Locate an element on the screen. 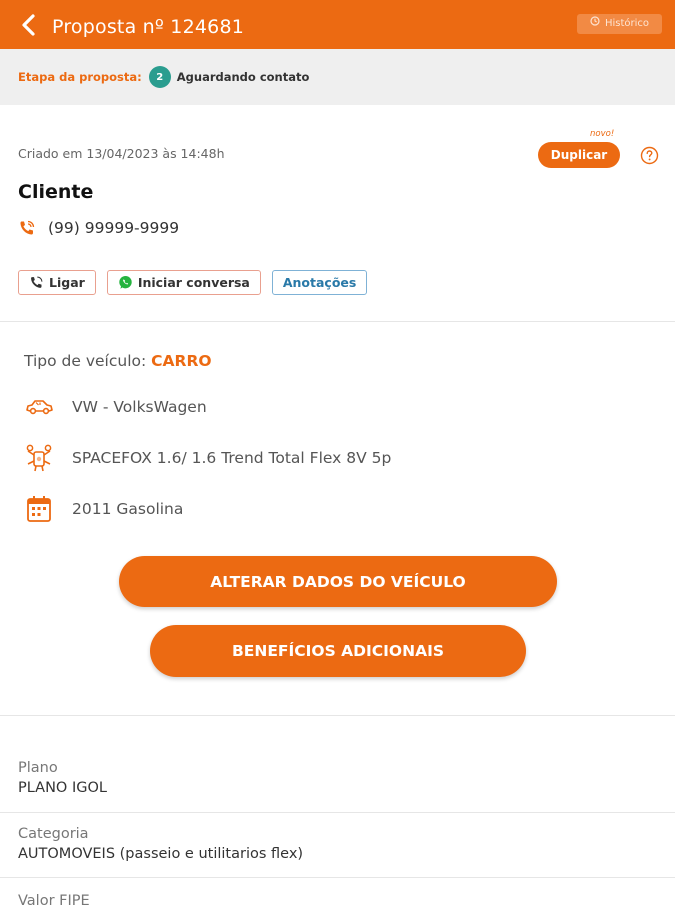  contact-actions: Ligar Iniciar conversa Anotações is located at coordinates (193, 282).